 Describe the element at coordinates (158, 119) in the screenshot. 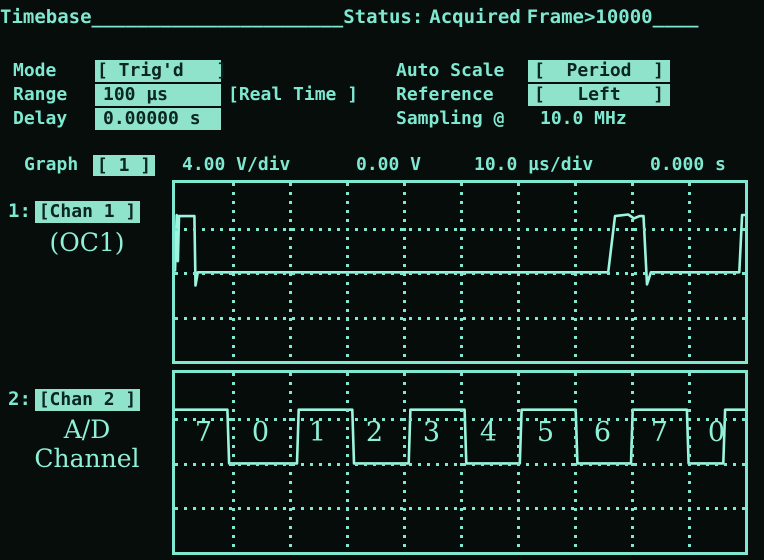

I see `delay-value-field: 0.00000 s` at that location.